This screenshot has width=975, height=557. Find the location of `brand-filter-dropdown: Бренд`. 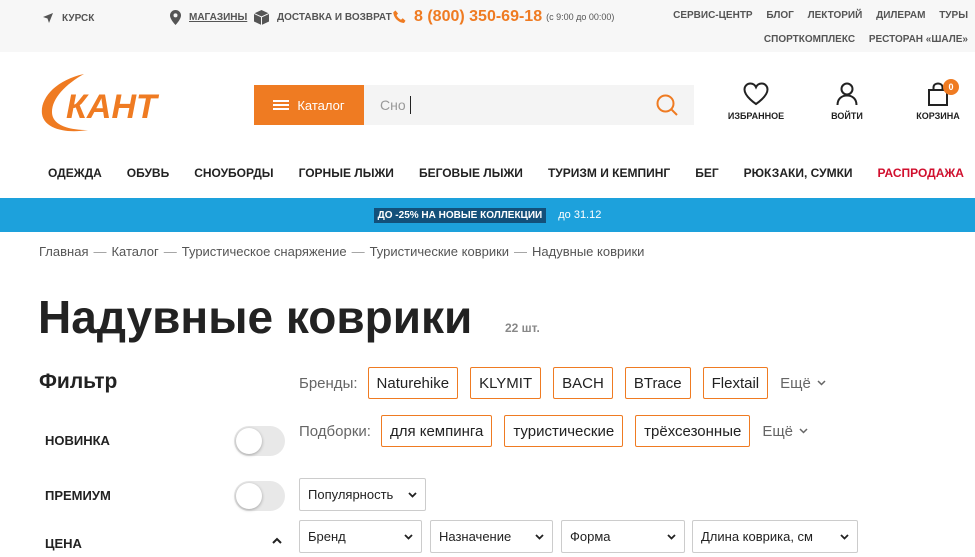

brand-filter-dropdown: Бренд is located at coordinates (360, 536).